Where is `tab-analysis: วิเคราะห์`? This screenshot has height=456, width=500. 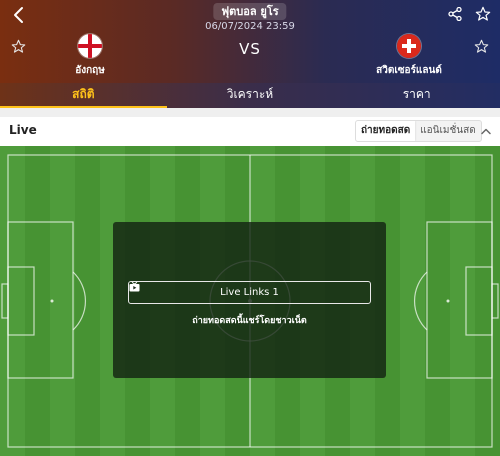 tab-analysis: วิเคราะห์ is located at coordinates (250, 95).